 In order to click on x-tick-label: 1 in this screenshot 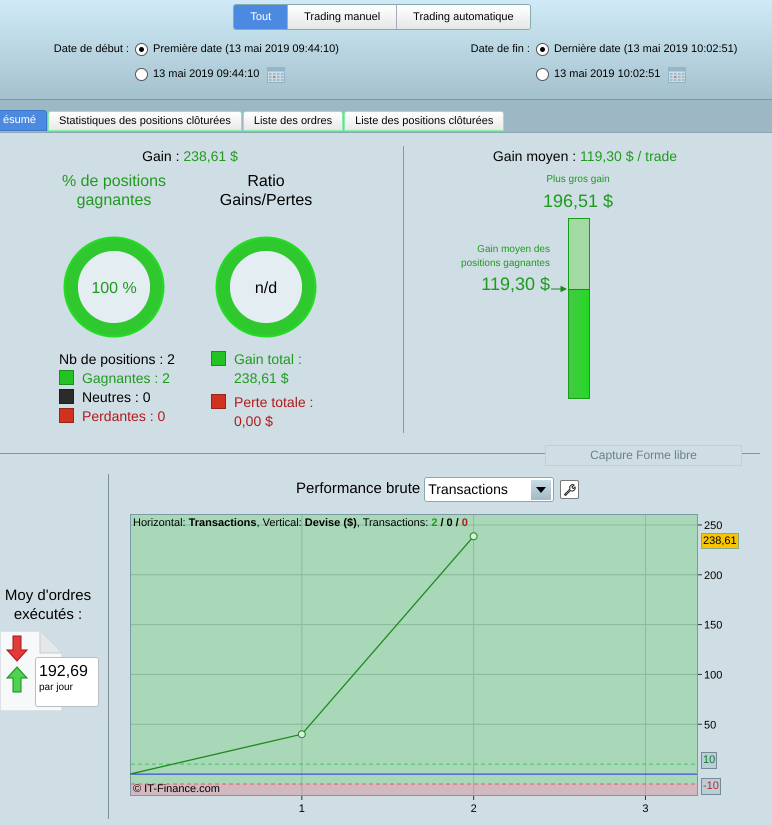, I will do `click(301, 809)`.